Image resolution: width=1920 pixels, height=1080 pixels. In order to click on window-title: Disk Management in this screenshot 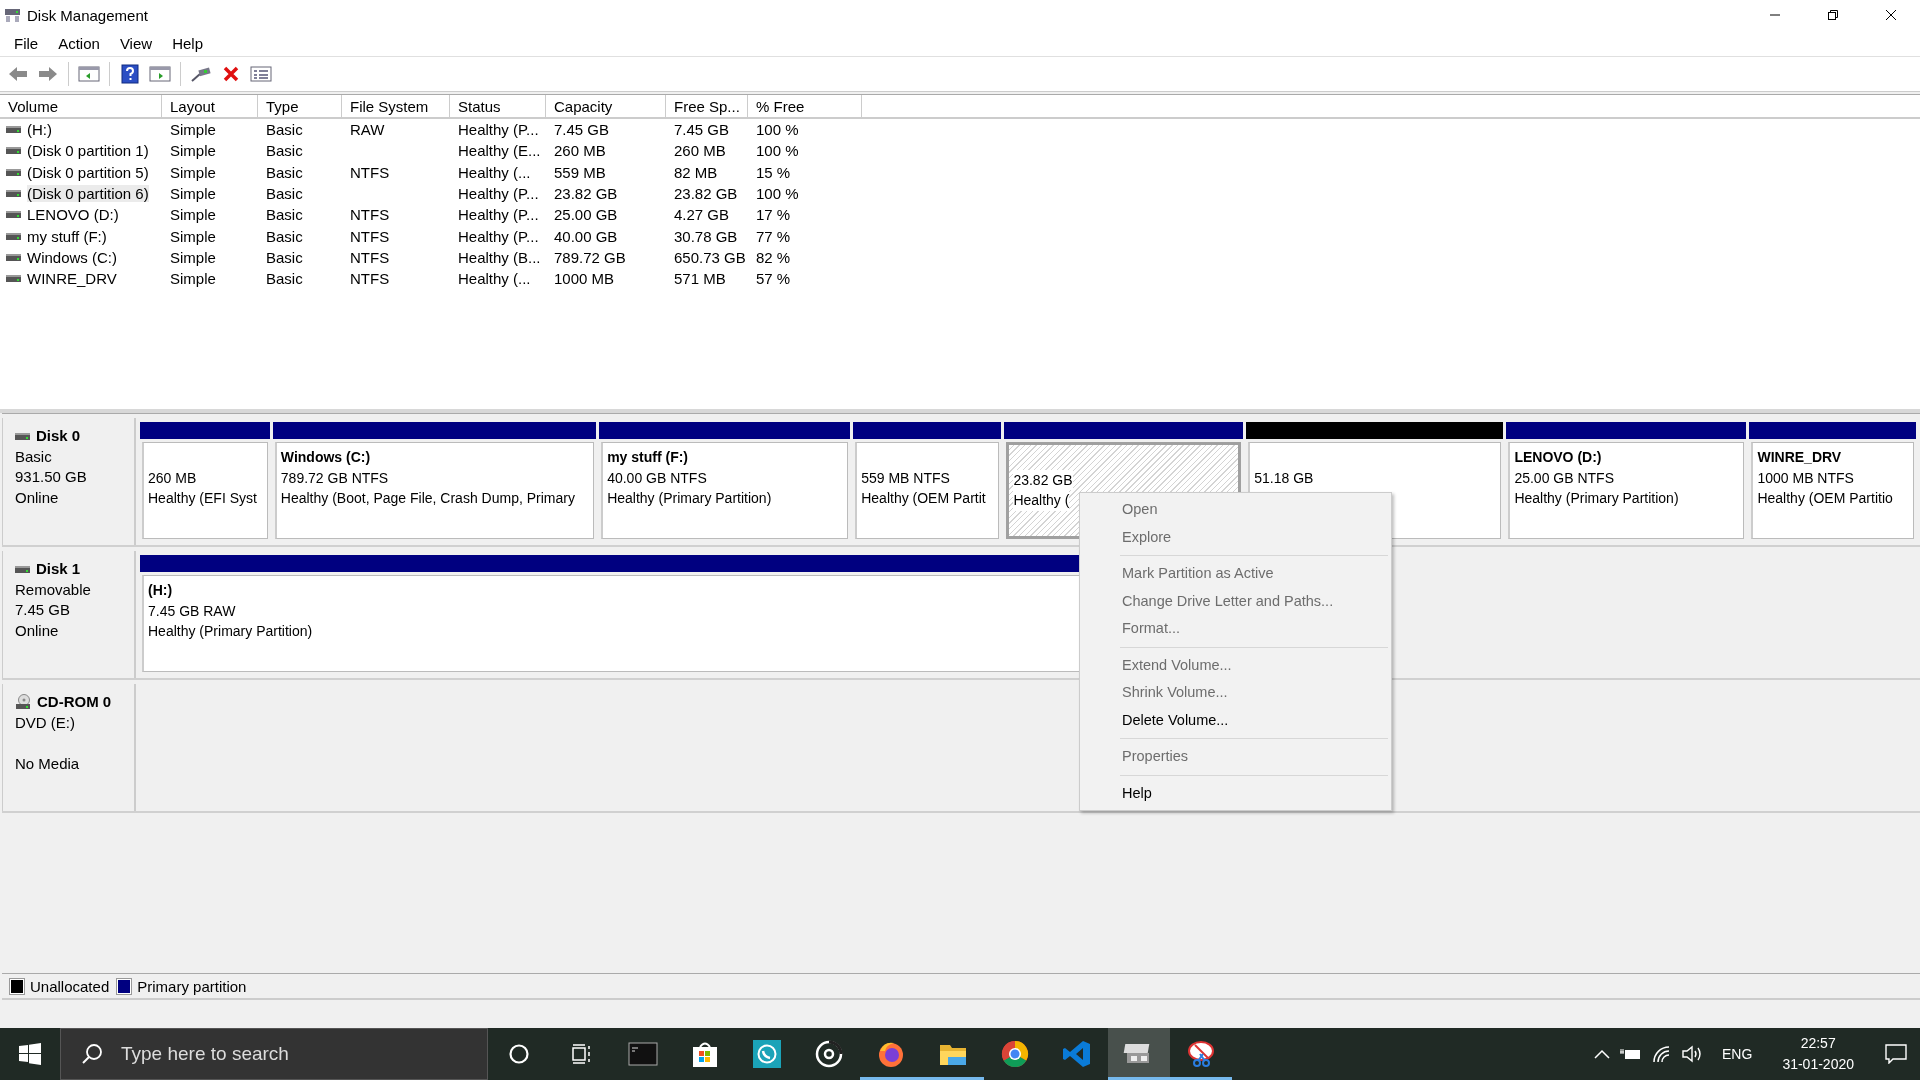, I will do `click(87, 15)`.